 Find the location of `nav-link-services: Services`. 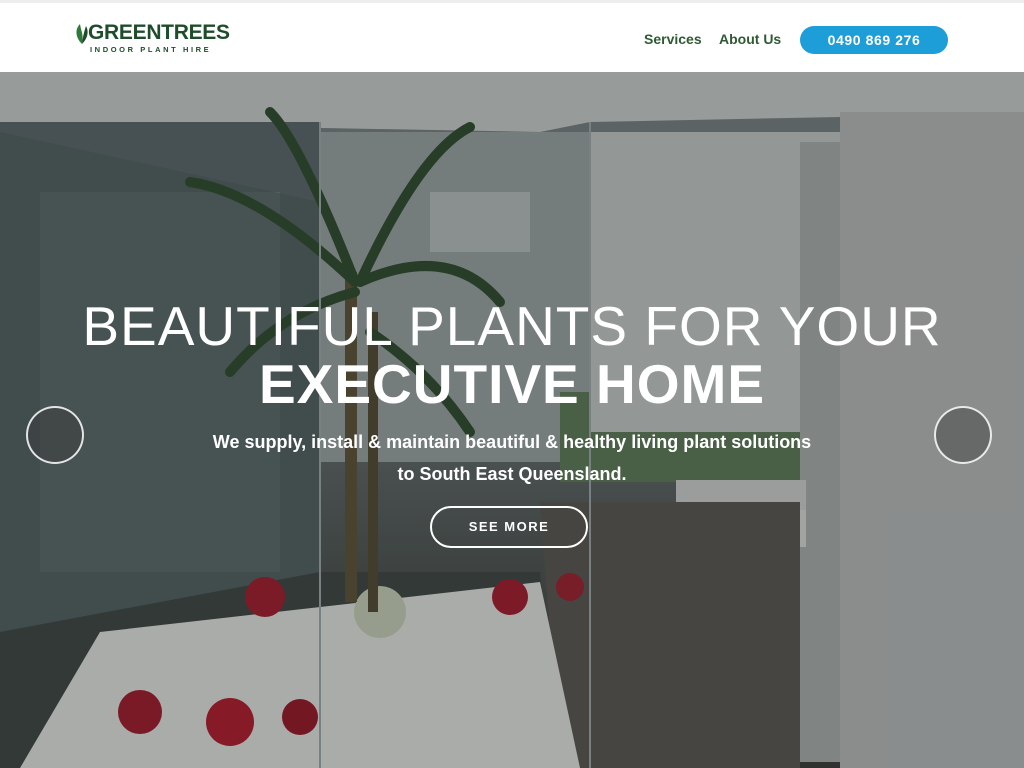

nav-link-services: Services is located at coordinates (673, 39).